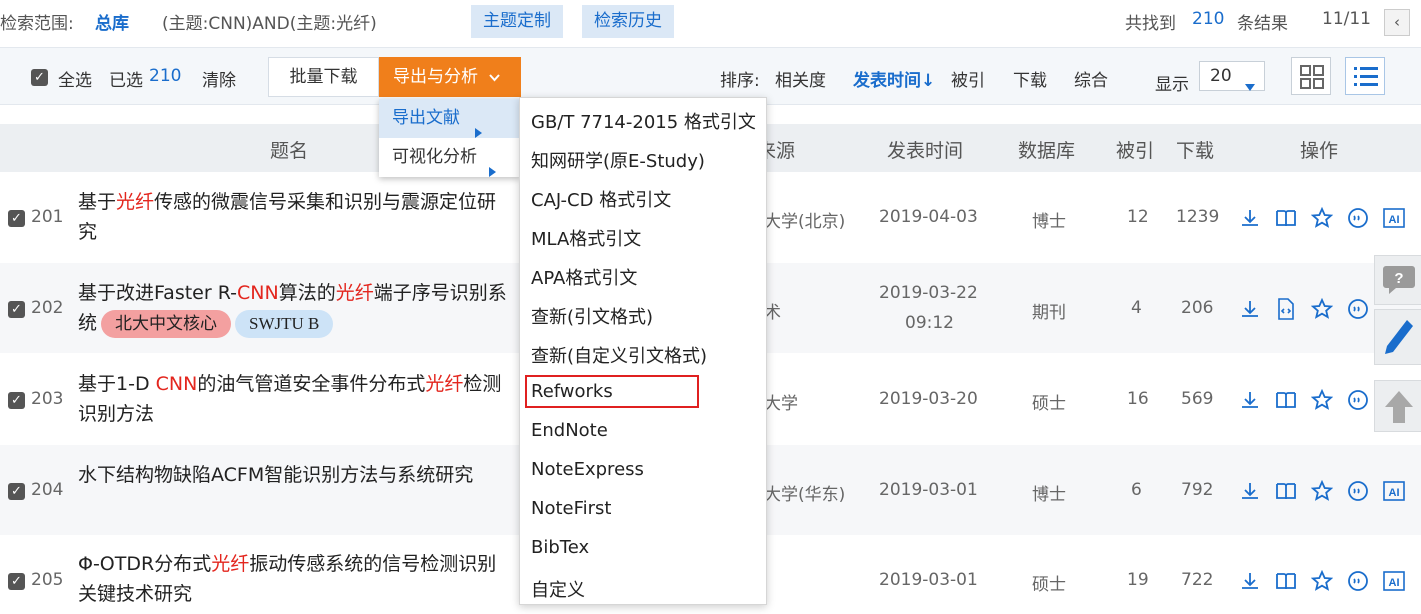  What do you see at coordinates (592, 316) in the screenshot?
I see `menu-item-novelty-citation: 查新(引文格式)` at bounding box center [592, 316].